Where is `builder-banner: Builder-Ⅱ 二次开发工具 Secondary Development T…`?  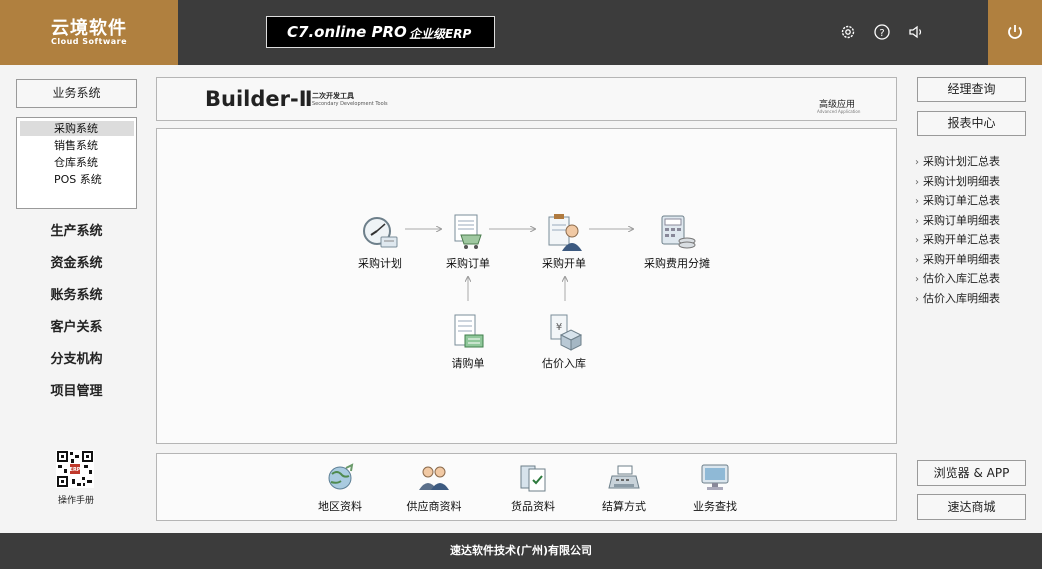 builder-banner: Builder-Ⅱ 二次开发工具 Secondary Development T… is located at coordinates (526, 99).